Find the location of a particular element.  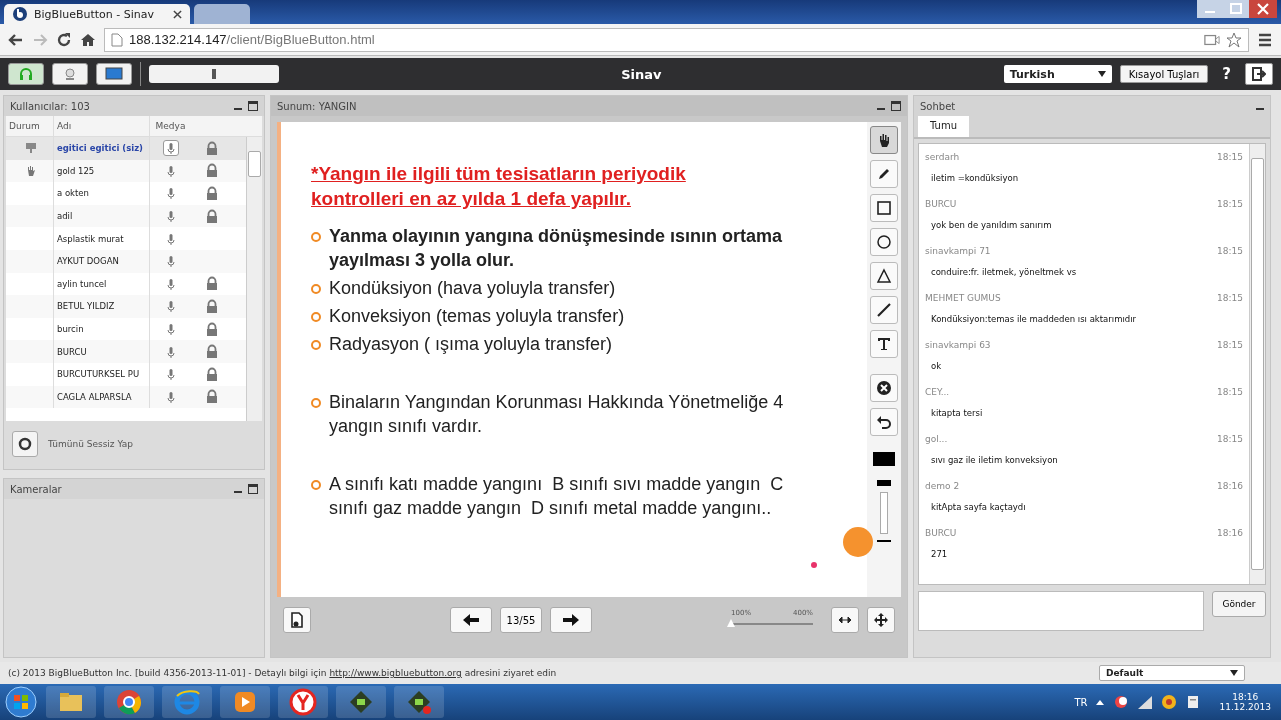

sender-name: MEHMET GUMUS is located at coordinates (963, 298).